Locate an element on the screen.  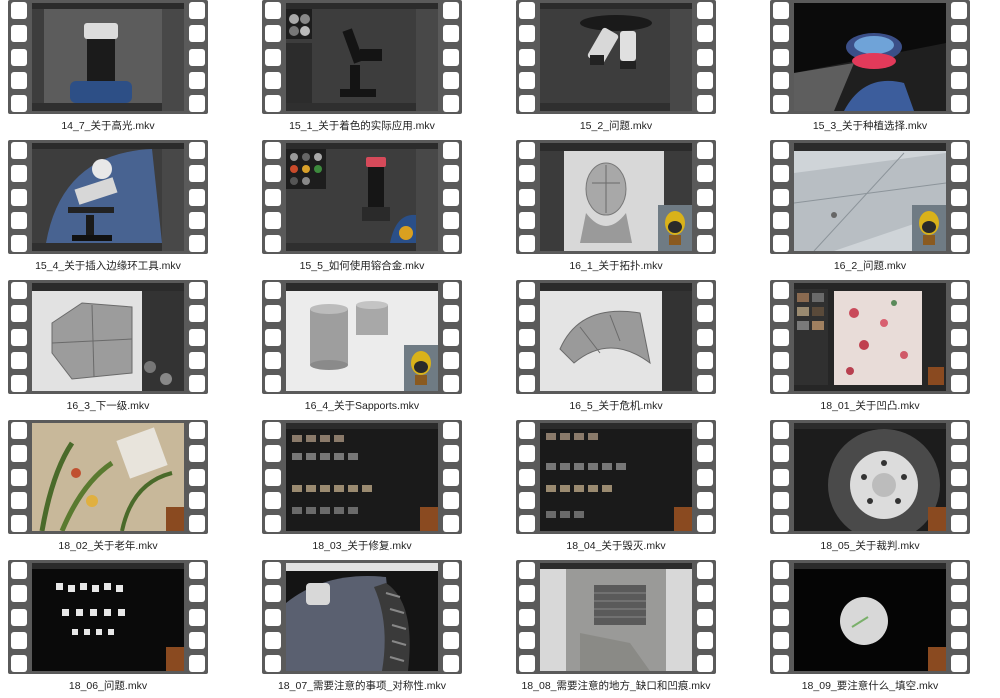
video-thumbnail: 15_4_关于插入边缘环工具.mkv is located at coordinates (104, 209).